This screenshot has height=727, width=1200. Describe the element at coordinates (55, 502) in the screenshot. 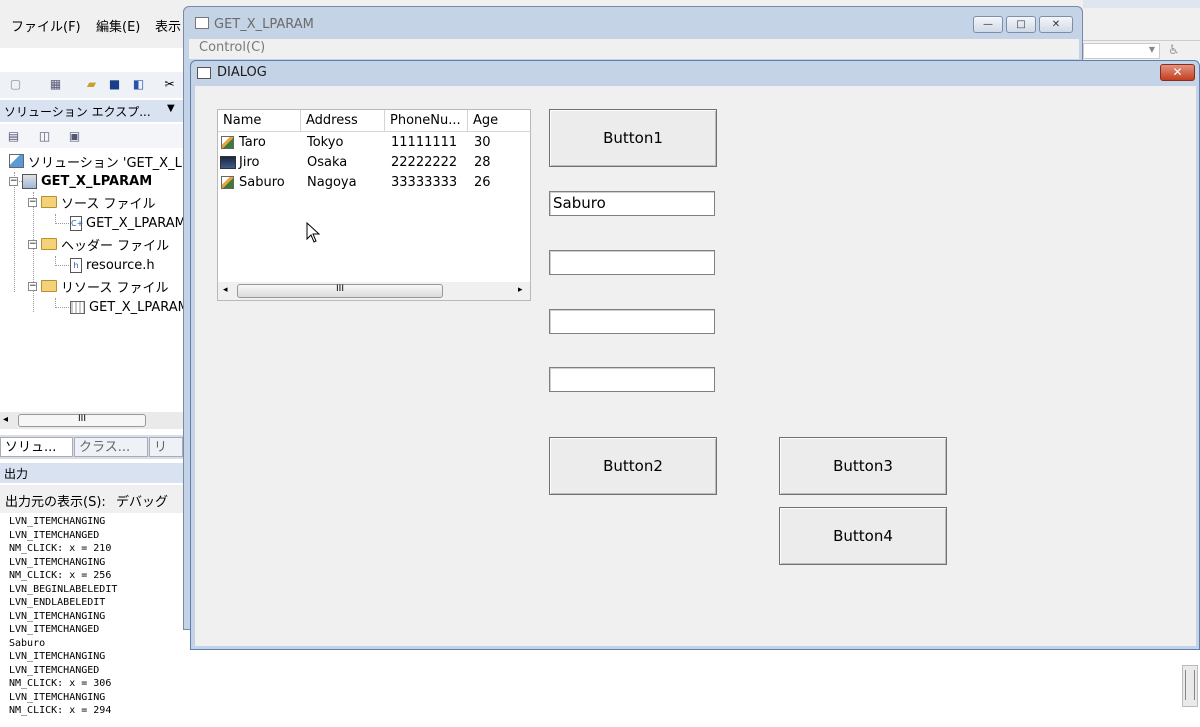

I see `output-source-label: 出力元の表示(S):` at that location.